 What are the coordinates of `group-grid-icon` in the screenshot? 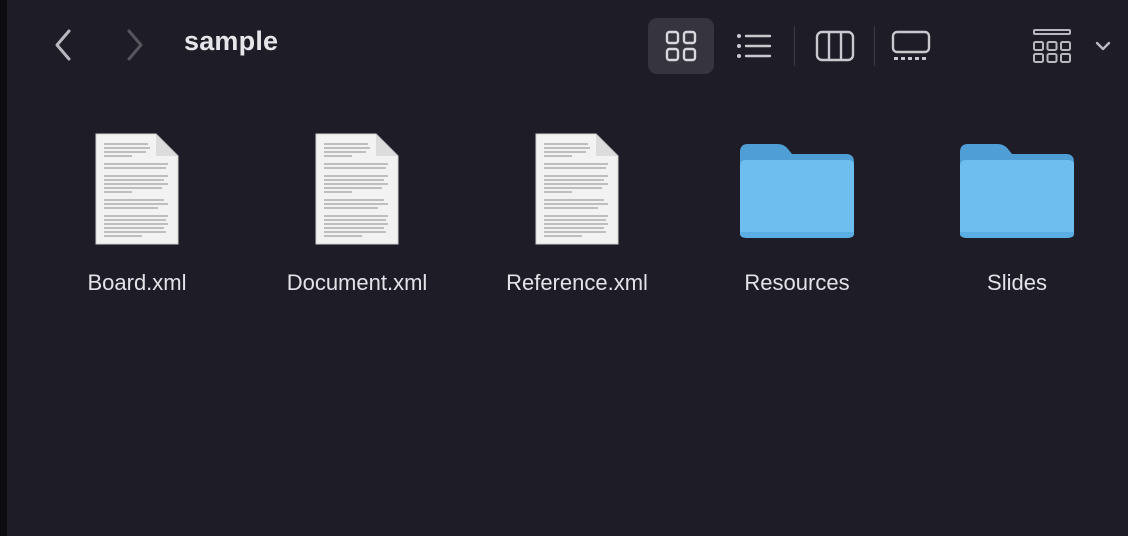 It's located at (1052, 46).